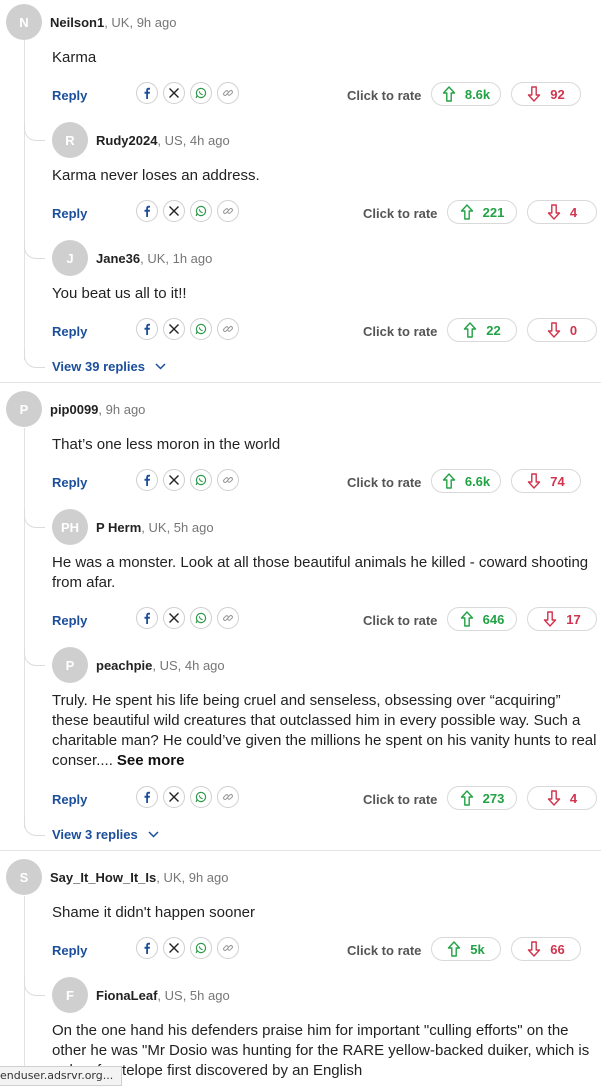  Describe the element at coordinates (119, 293) in the screenshot. I see `comment-text: You beat us all to it!!` at that location.